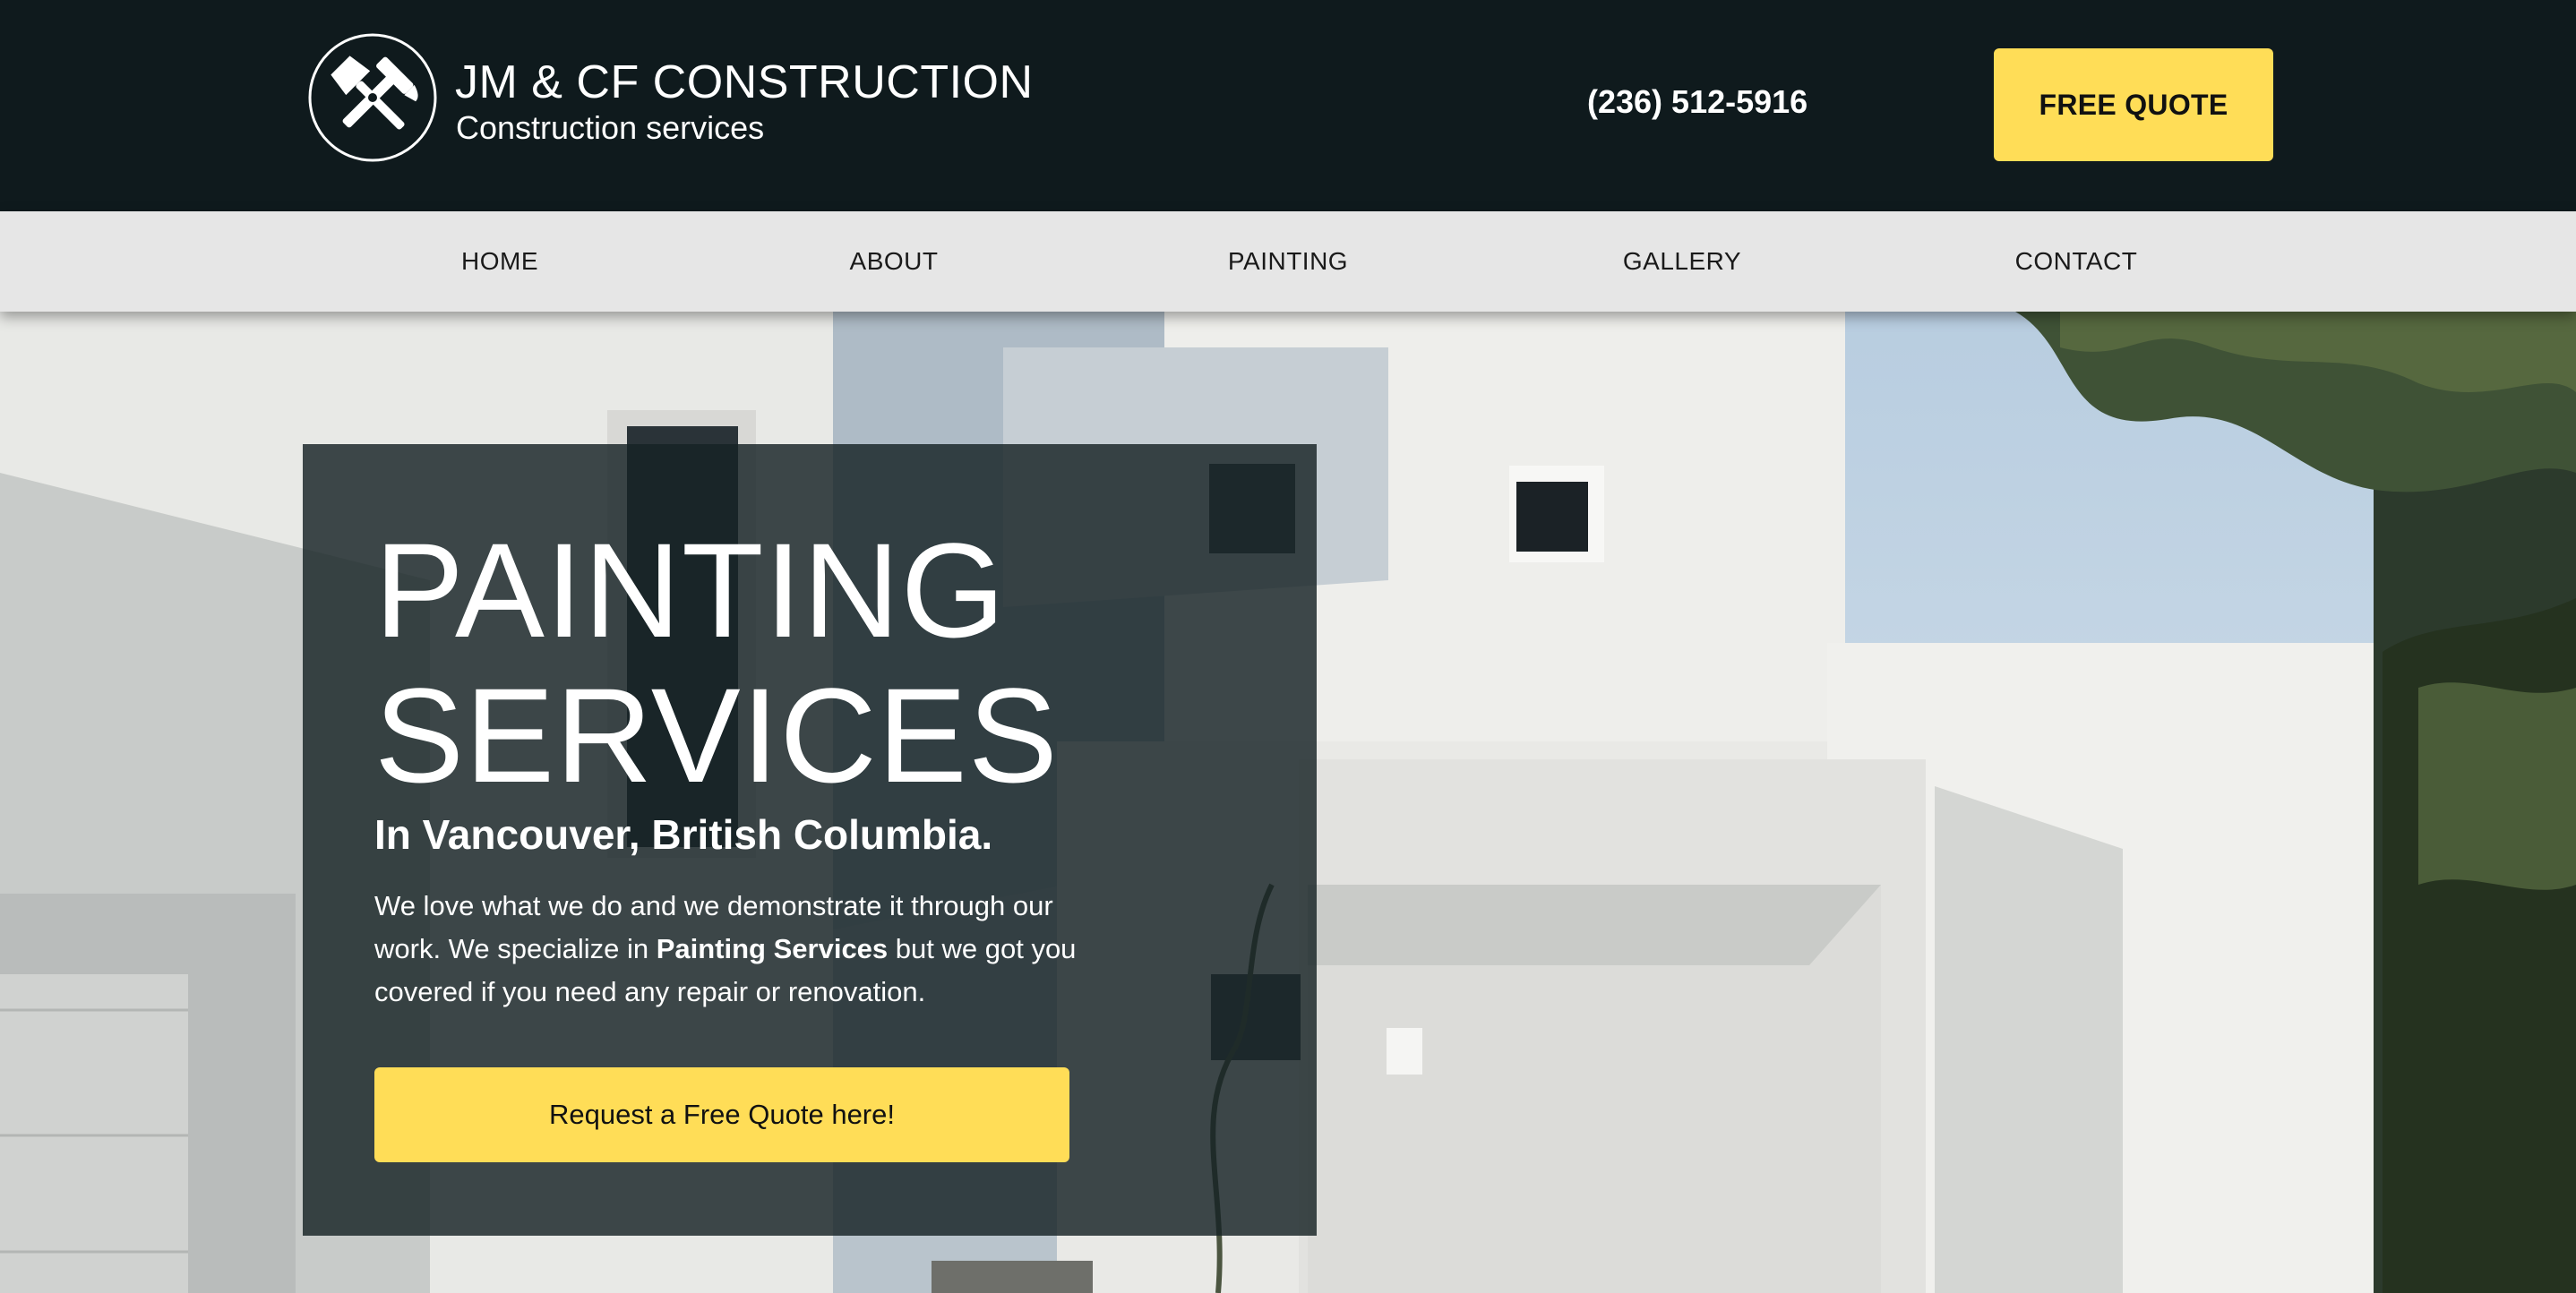 The image size is (2576, 1293). I want to click on nav-item-about: ABOUT, so click(894, 262).